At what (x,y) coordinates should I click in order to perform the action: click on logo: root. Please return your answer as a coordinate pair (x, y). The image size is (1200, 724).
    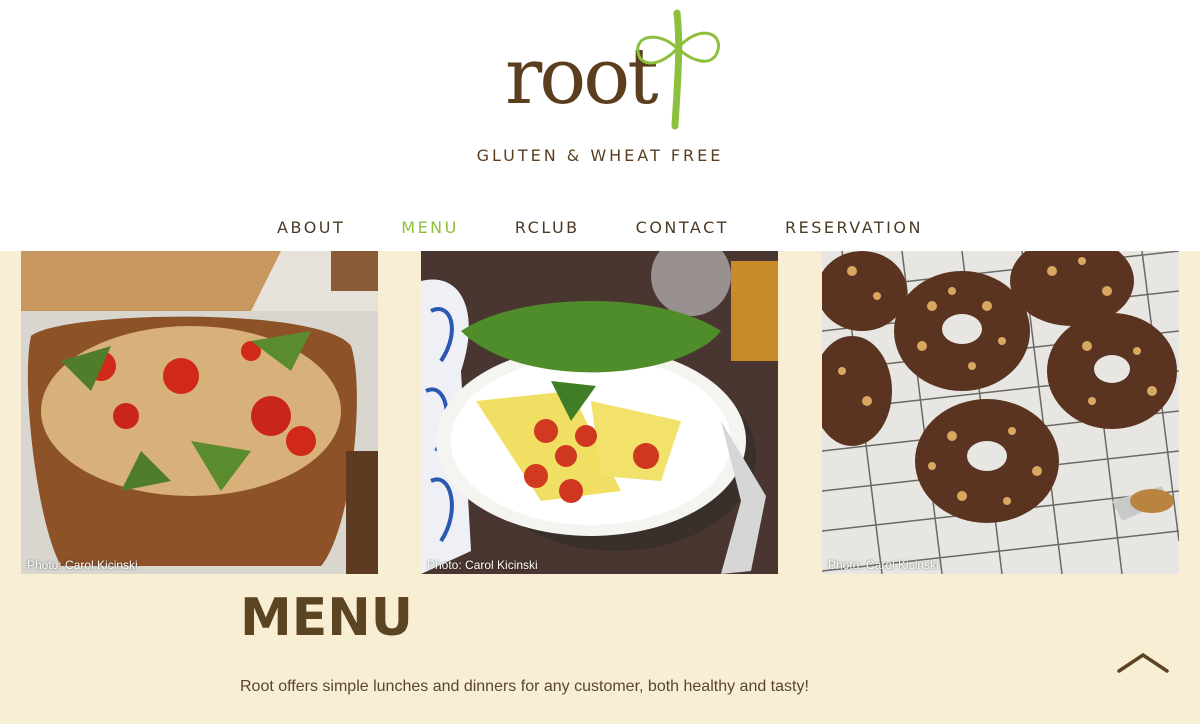
    Looking at the image, I should click on (617, 70).